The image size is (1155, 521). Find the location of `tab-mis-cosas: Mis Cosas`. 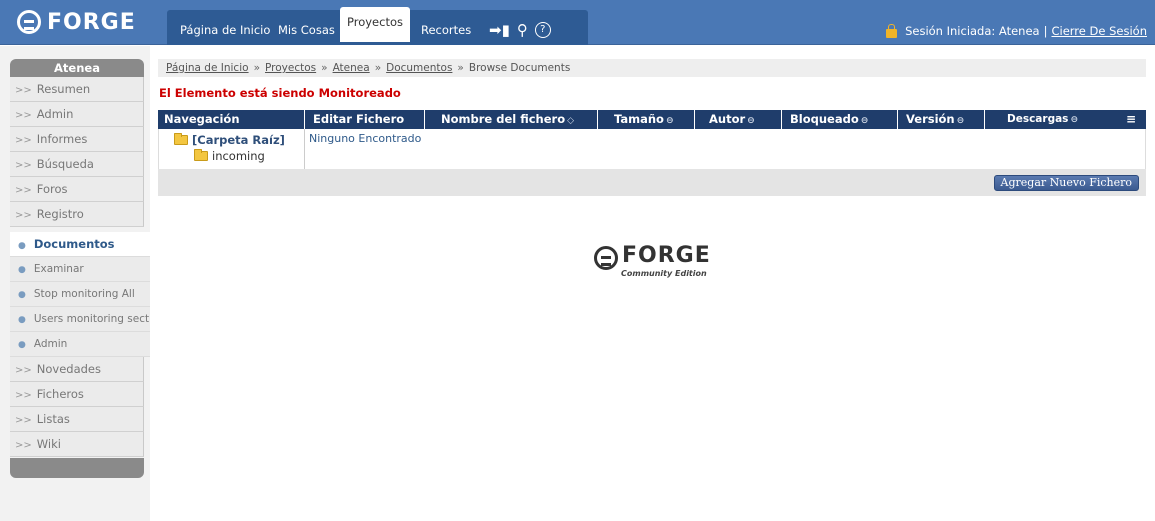

tab-mis-cosas: Mis Cosas is located at coordinates (306, 30).